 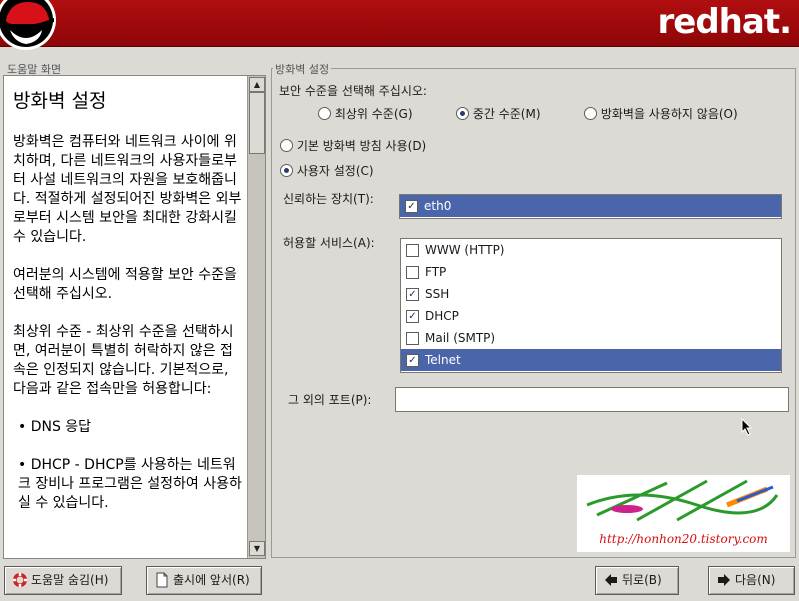 What do you see at coordinates (353, 91) in the screenshot?
I see `security-level-prompt: 보안 수준을 선택해 주십시오:` at bounding box center [353, 91].